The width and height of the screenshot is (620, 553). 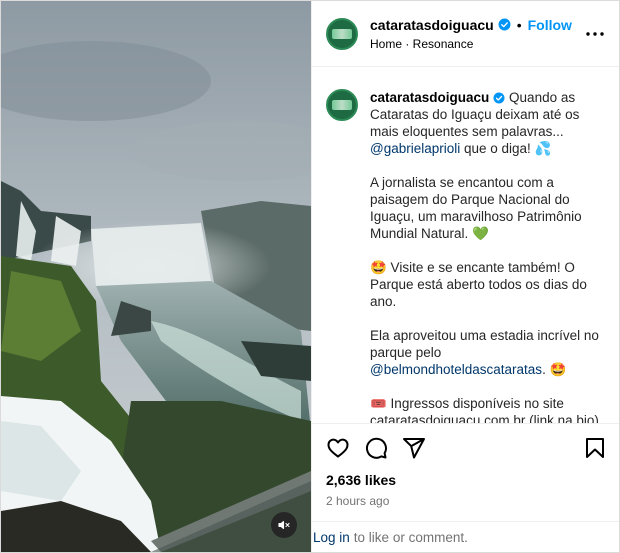 What do you see at coordinates (466, 448) in the screenshot?
I see `action-icons` at bounding box center [466, 448].